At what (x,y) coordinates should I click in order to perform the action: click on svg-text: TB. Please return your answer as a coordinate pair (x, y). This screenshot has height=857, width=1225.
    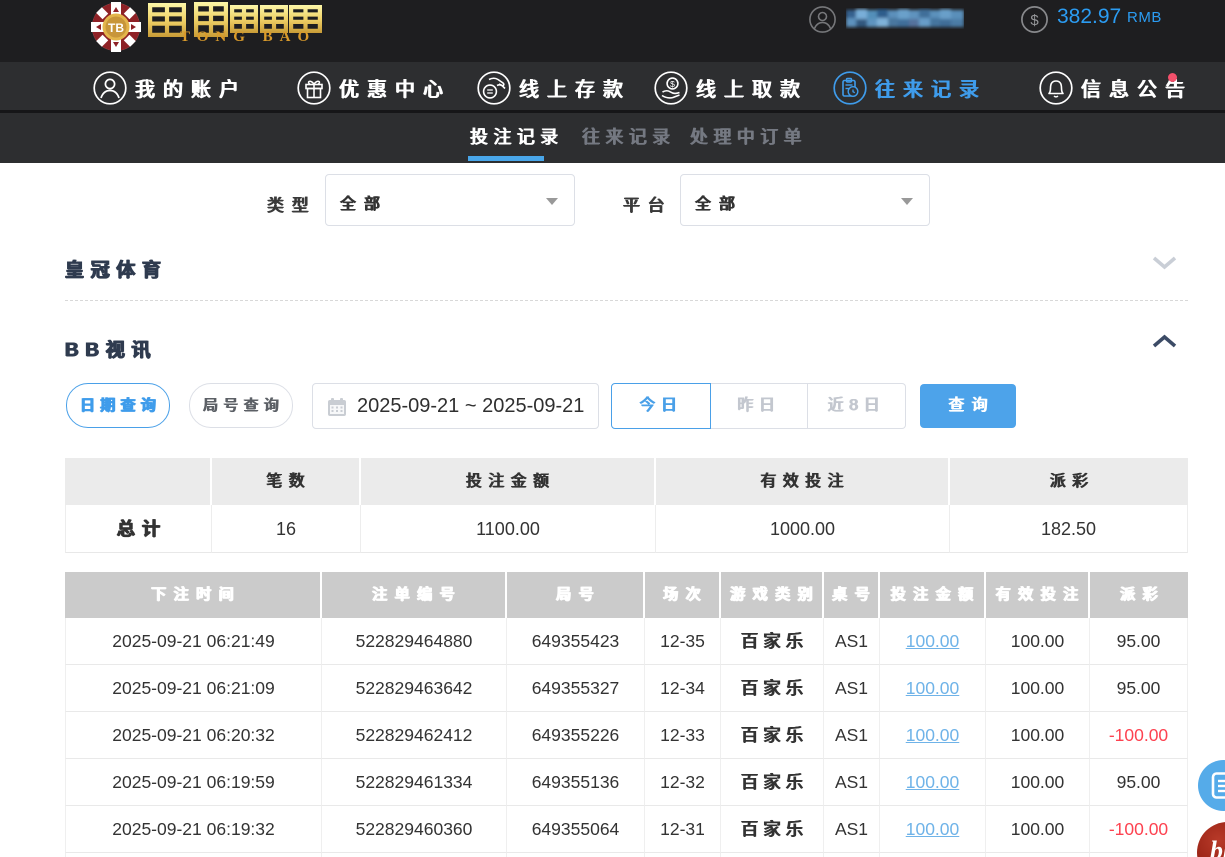
    Looking at the image, I should click on (116, 28).